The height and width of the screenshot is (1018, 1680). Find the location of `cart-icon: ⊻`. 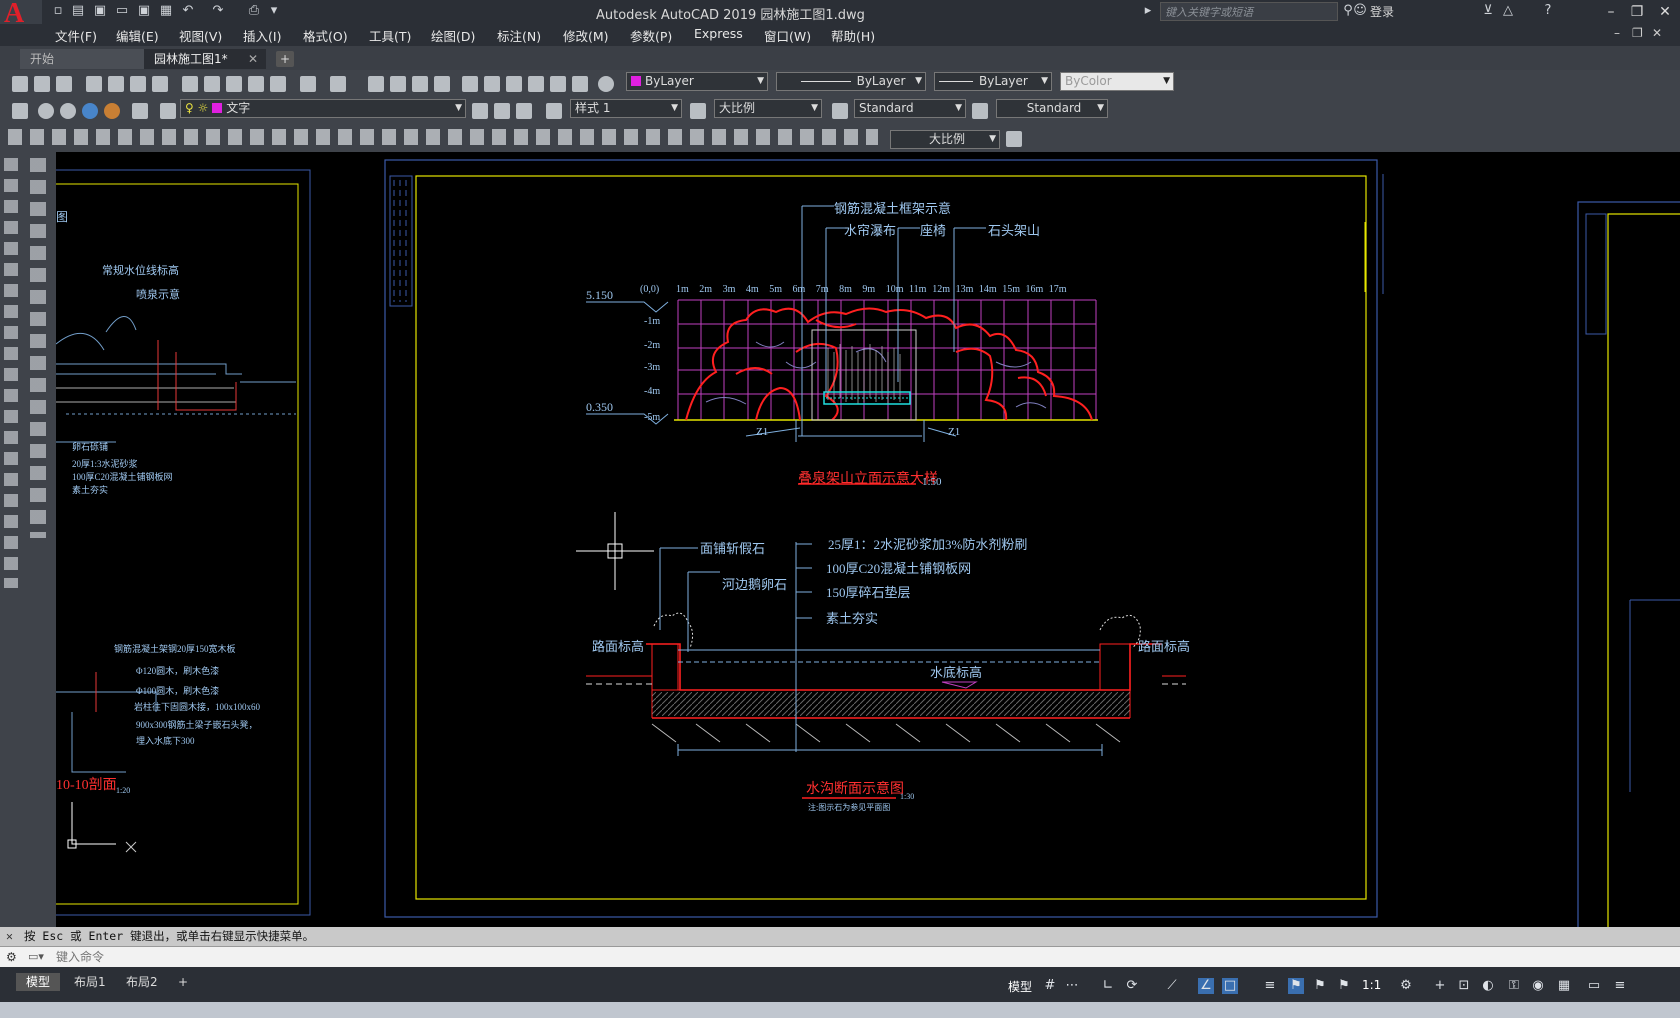

cart-icon: ⊻ is located at coordinates (1488, 11).